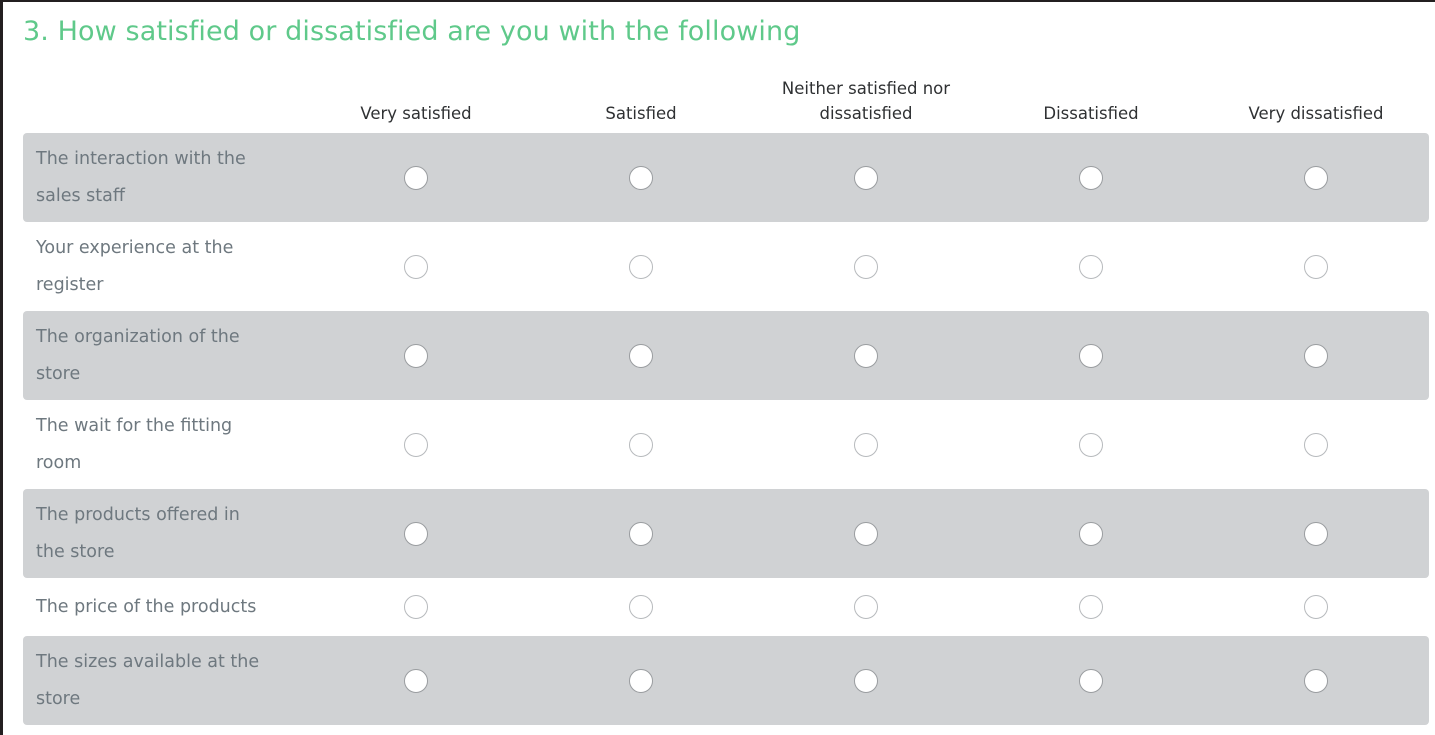  Describe the element at coordinates (1091, 680) in the screenshot. I see `radio-row6-dissatisfied` at that location.